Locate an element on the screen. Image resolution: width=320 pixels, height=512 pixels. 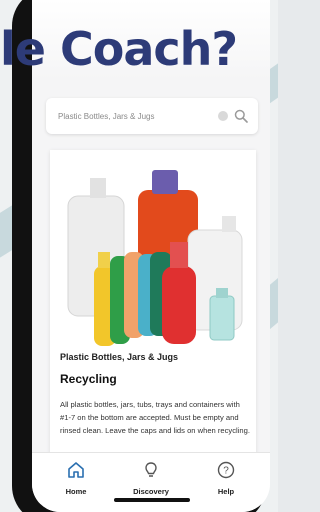
bottom-tab-bar: Home Discovery ? Help is located at coordinates (151, 482).